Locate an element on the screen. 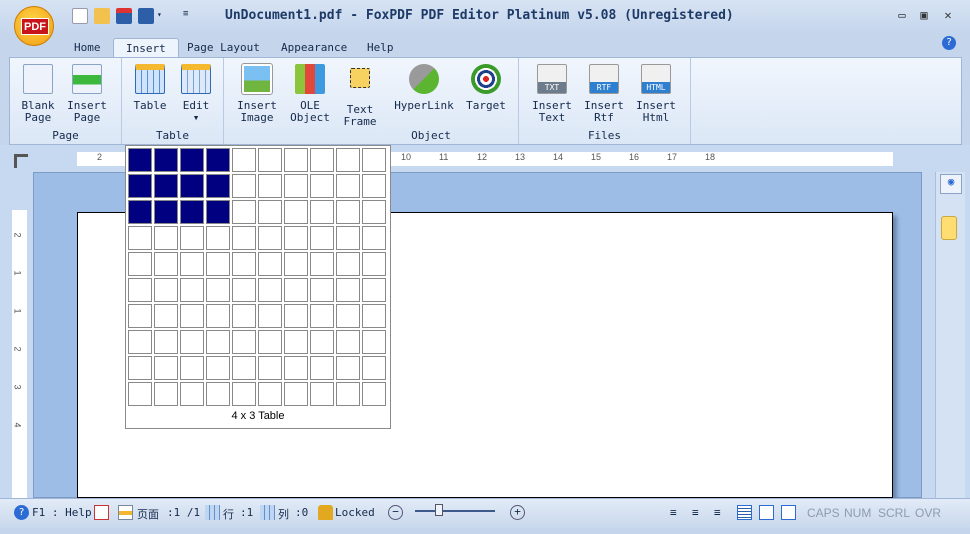 This screenshot has width=970, height=534. hyperlink-button: HyperLink is located at coordinates (424, 88).